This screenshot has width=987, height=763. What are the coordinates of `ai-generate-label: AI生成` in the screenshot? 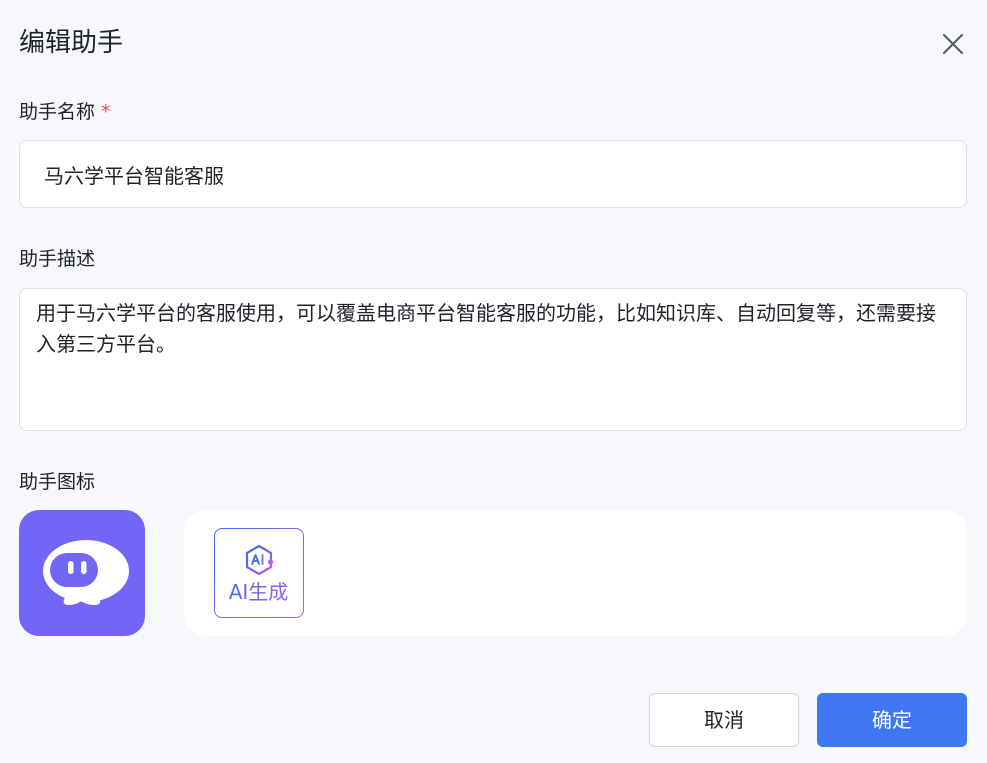 It's located at (258, 592).